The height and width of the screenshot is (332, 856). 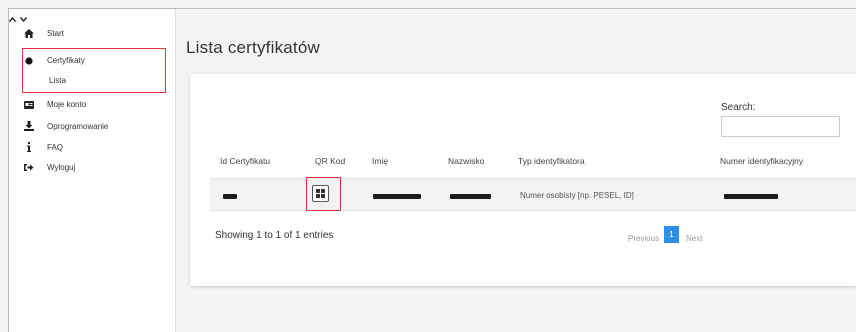 I want to click on sidebar-item-label: Start, so click(x=55, y=33).